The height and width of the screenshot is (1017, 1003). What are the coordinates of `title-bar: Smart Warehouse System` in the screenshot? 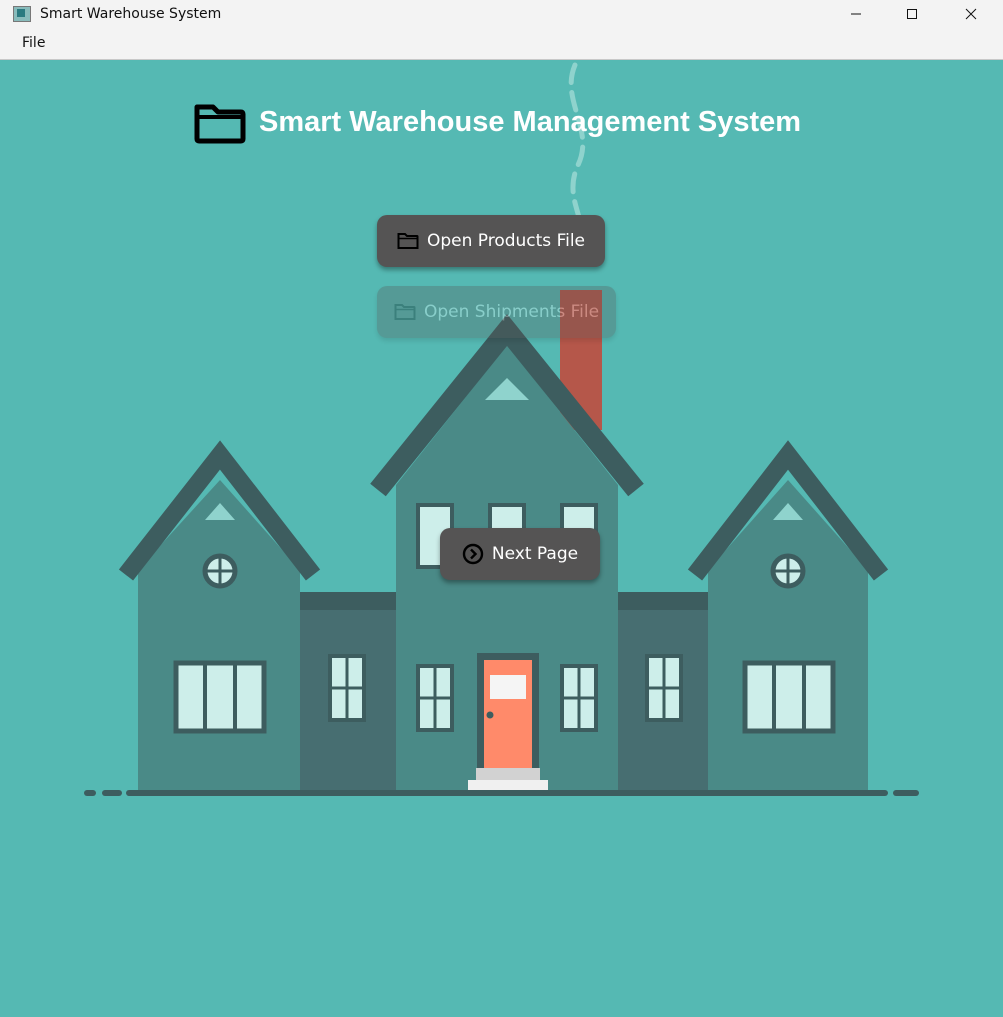 It's located at (501, 14).